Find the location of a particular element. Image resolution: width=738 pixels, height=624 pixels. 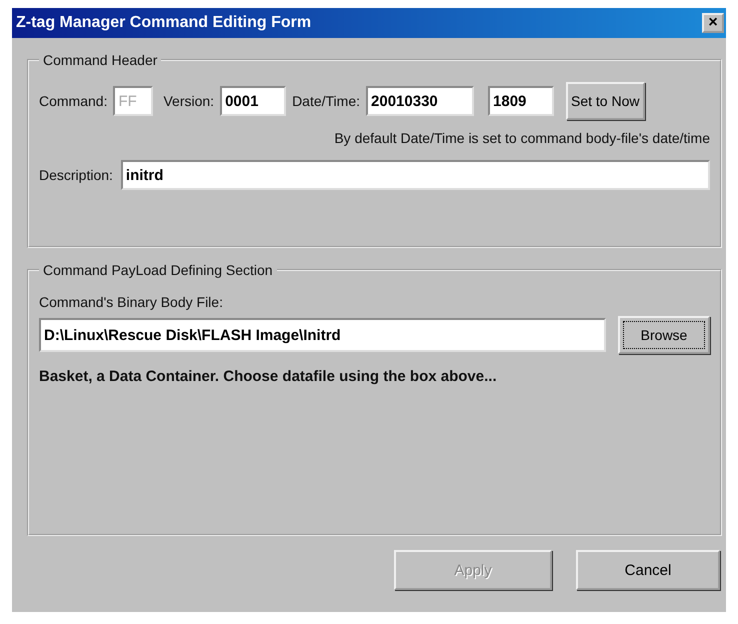

field-label: Version: is located at coordinates (188, 101).